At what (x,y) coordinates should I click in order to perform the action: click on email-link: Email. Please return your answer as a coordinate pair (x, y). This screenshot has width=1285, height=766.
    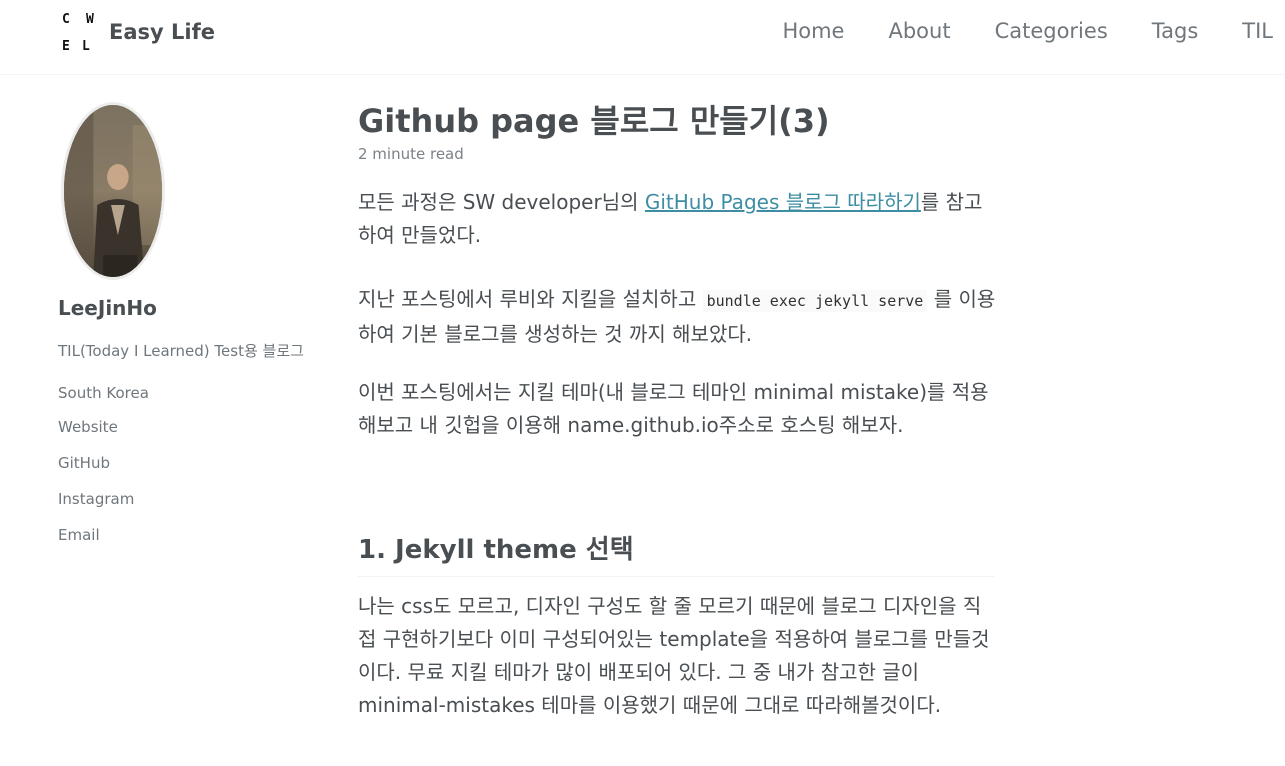
    Looking at the image, I should click on (103, 544).